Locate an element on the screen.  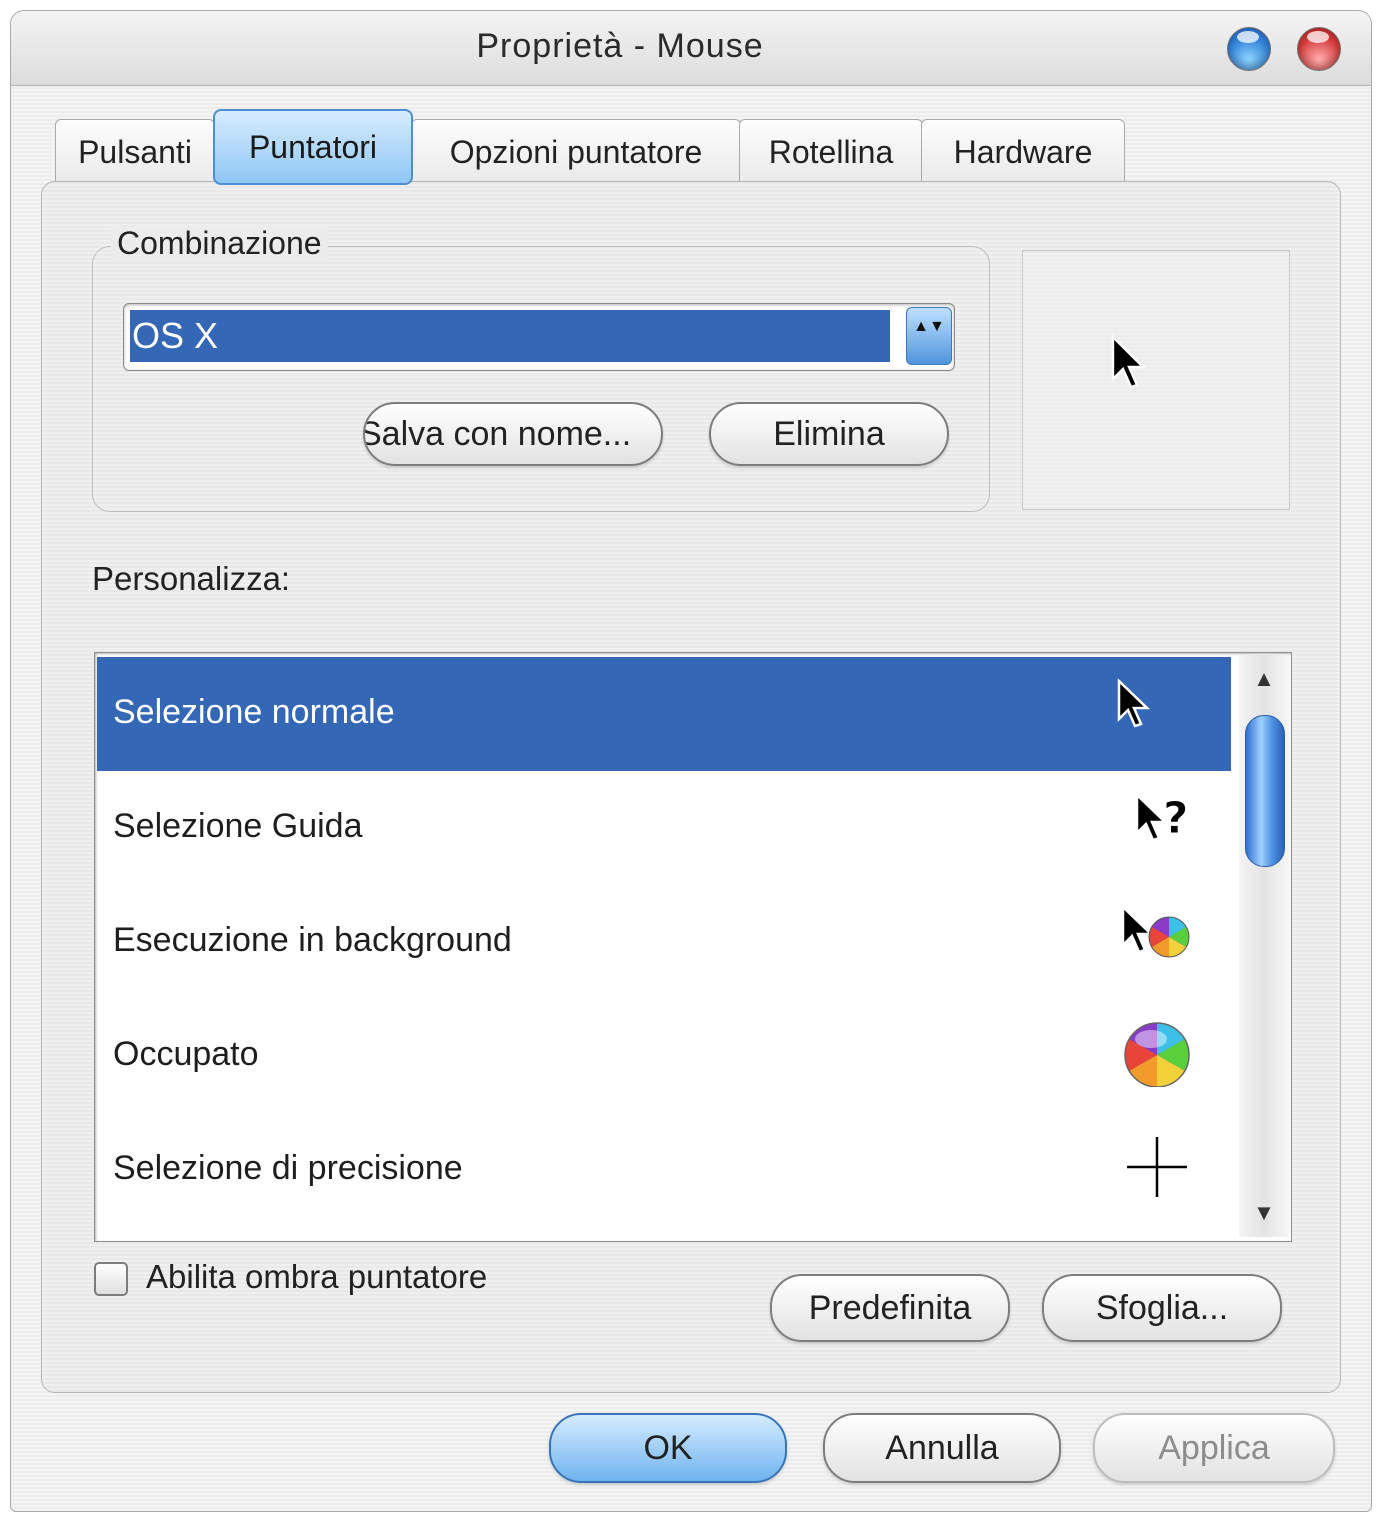
ok-button: OK is located at coordinates (668, 1448).